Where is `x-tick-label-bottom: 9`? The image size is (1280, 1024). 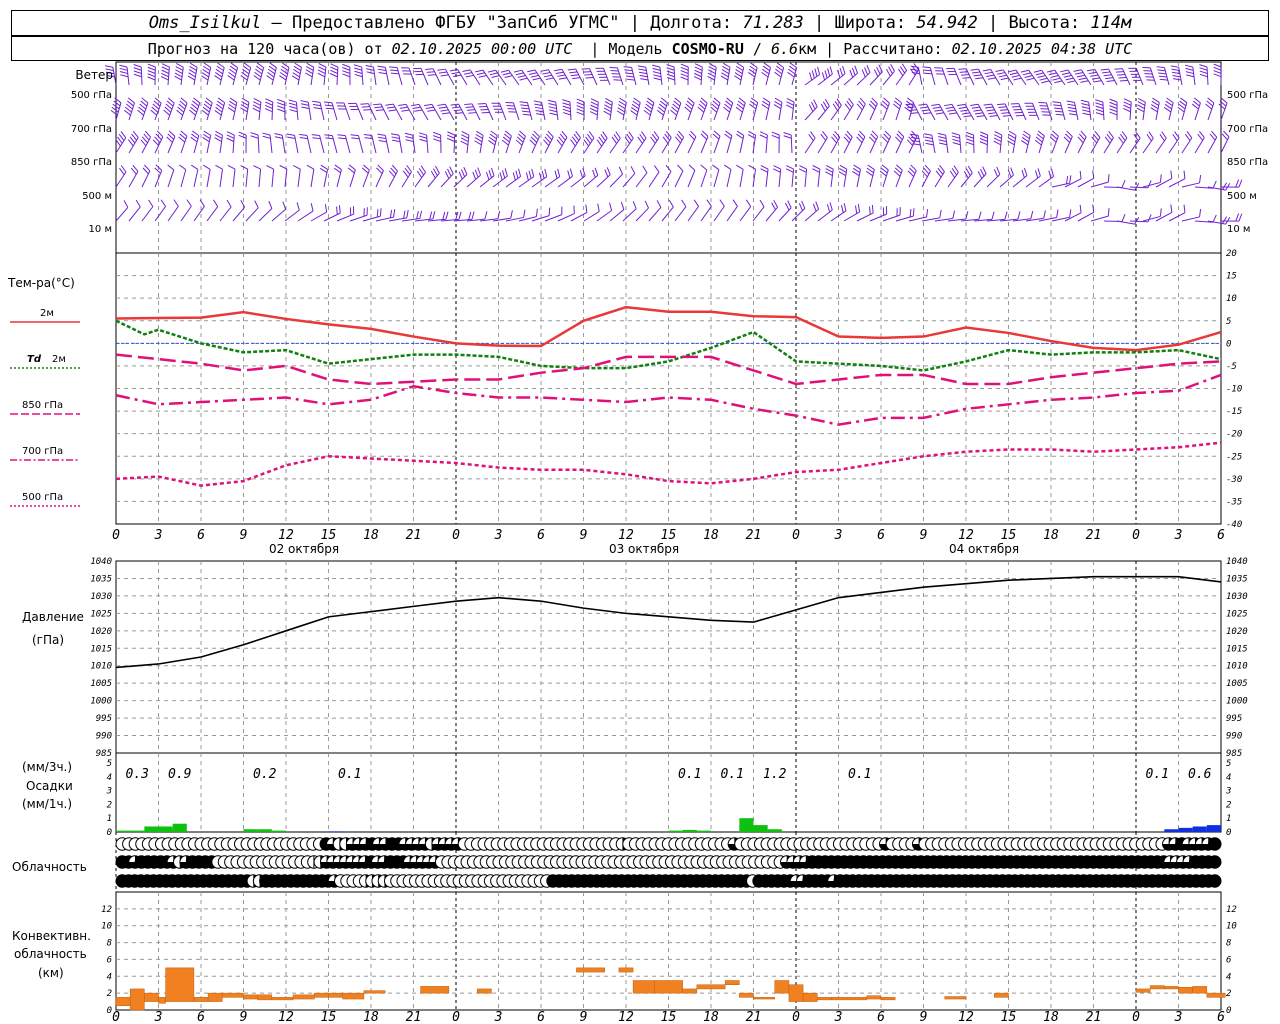 x-tick-label-bottom: 9 is located at coordinates (244, 1017).